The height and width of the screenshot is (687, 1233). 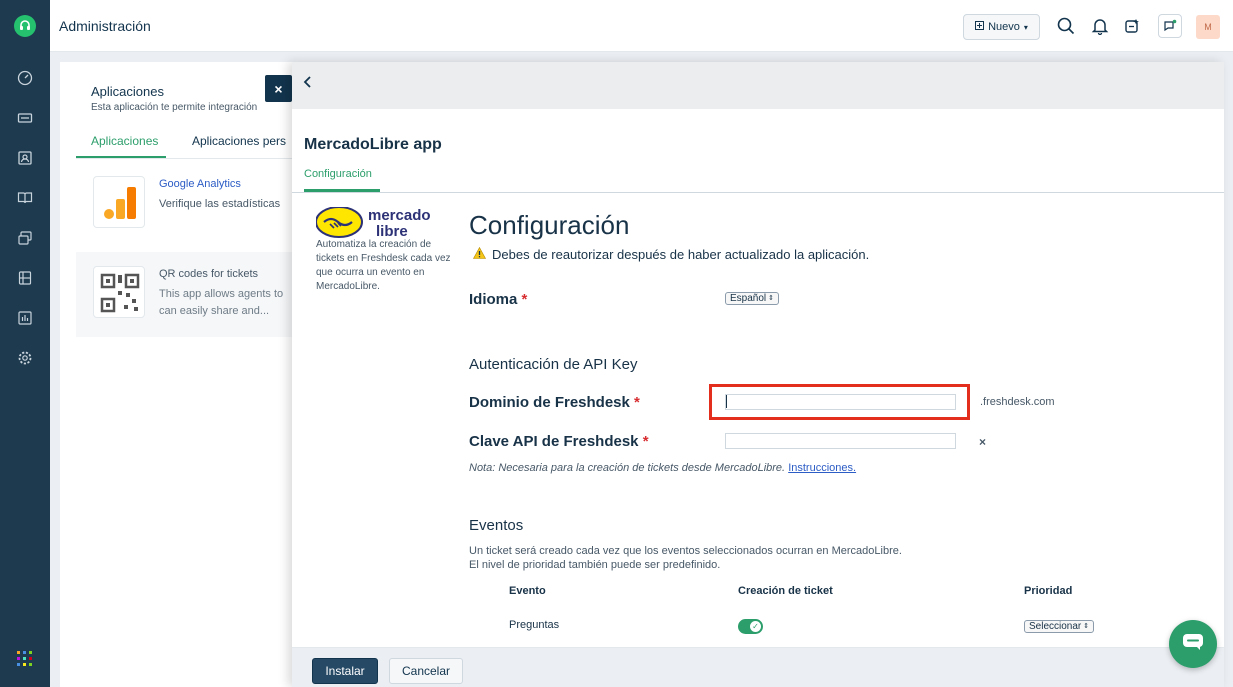 I want to click on priority-value: Seleccionar, so click(x=1055, y=626).